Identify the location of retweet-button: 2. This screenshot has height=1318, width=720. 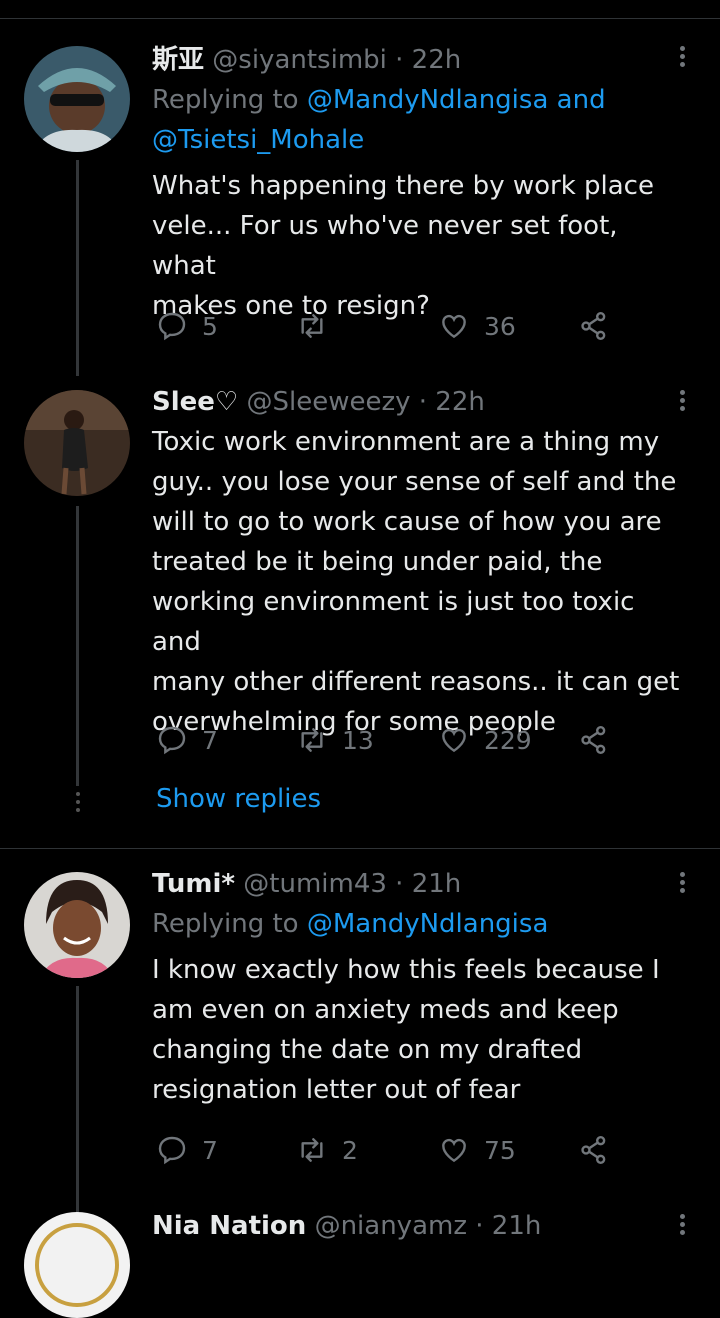
(327, 1150).